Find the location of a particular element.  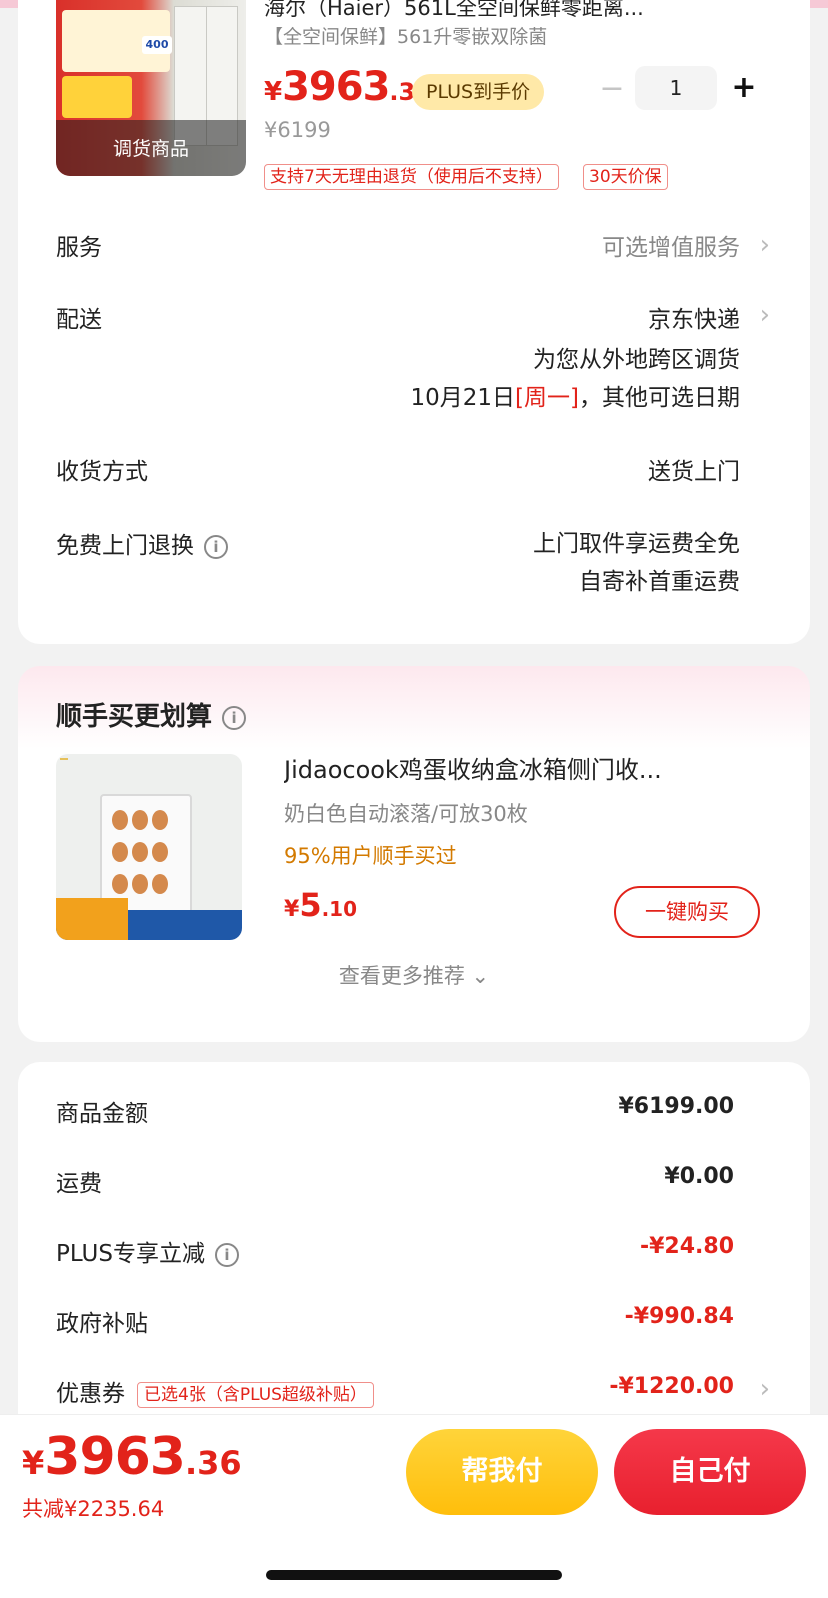

shipping-label: 运费 is located at coordinates (79, 1184).